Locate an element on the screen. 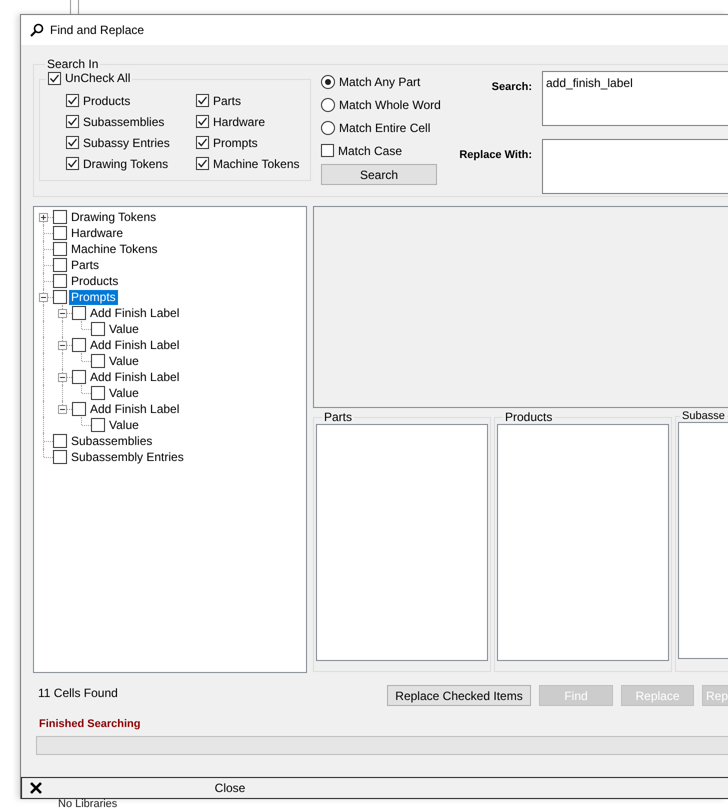 Image resolution: width=728 pixels, height=808 pixels. search-button: Search is located at coordinates (379, 174).